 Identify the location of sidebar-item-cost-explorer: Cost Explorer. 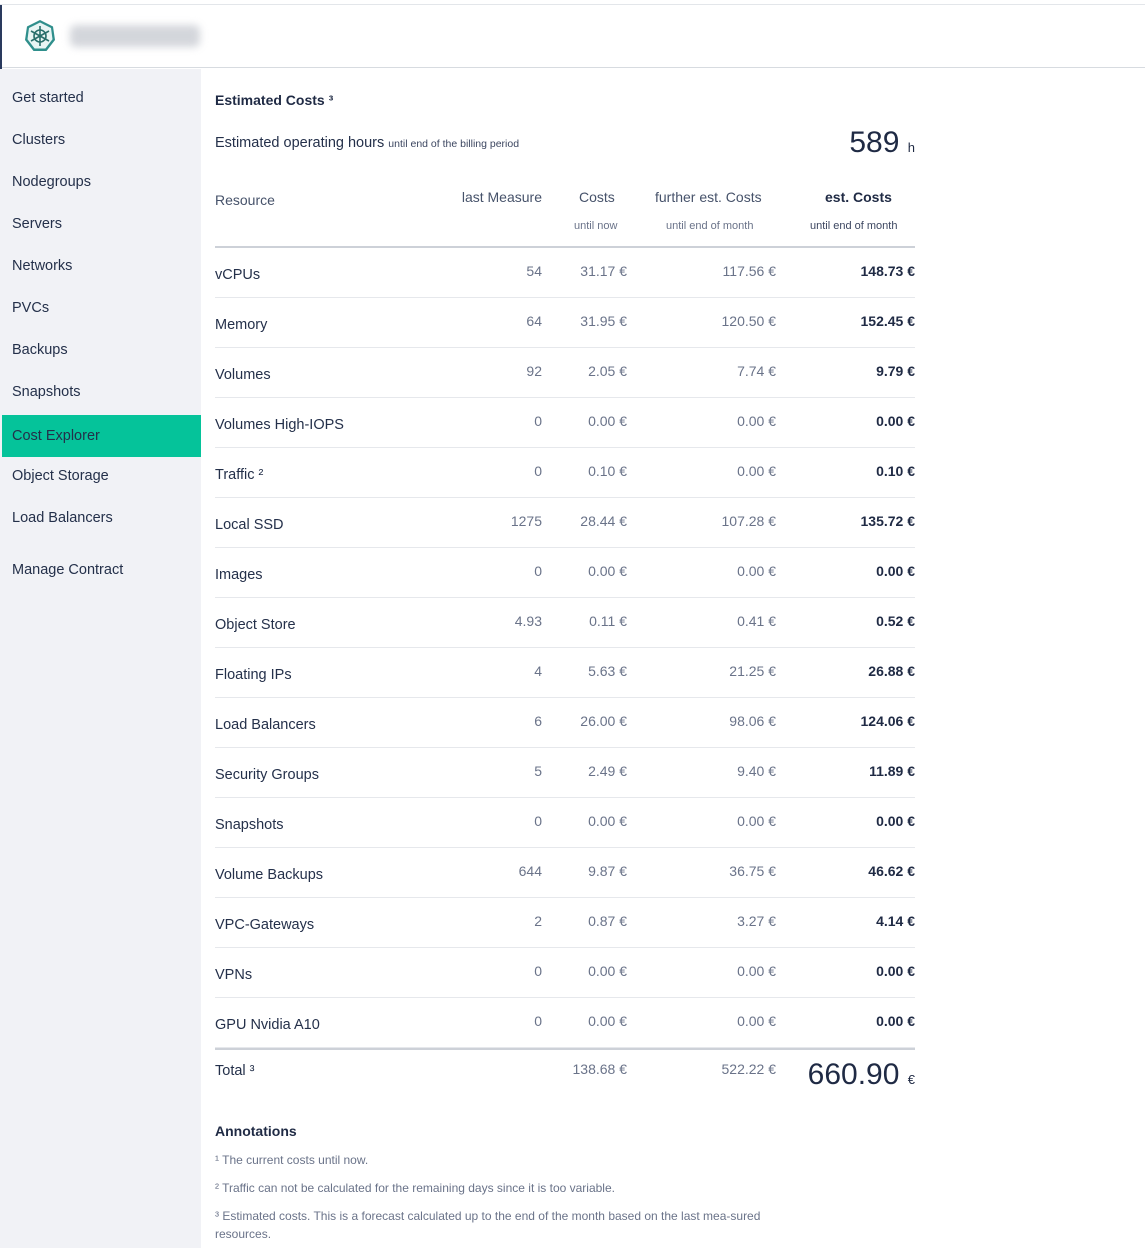
(101, 436).